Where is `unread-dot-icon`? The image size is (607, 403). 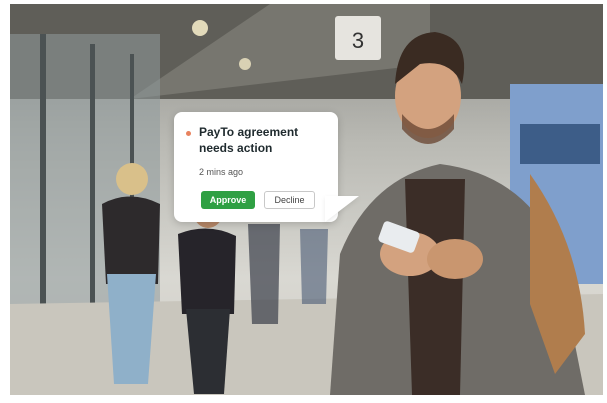
unread-dot-icon is located at coordinates (188, 133).